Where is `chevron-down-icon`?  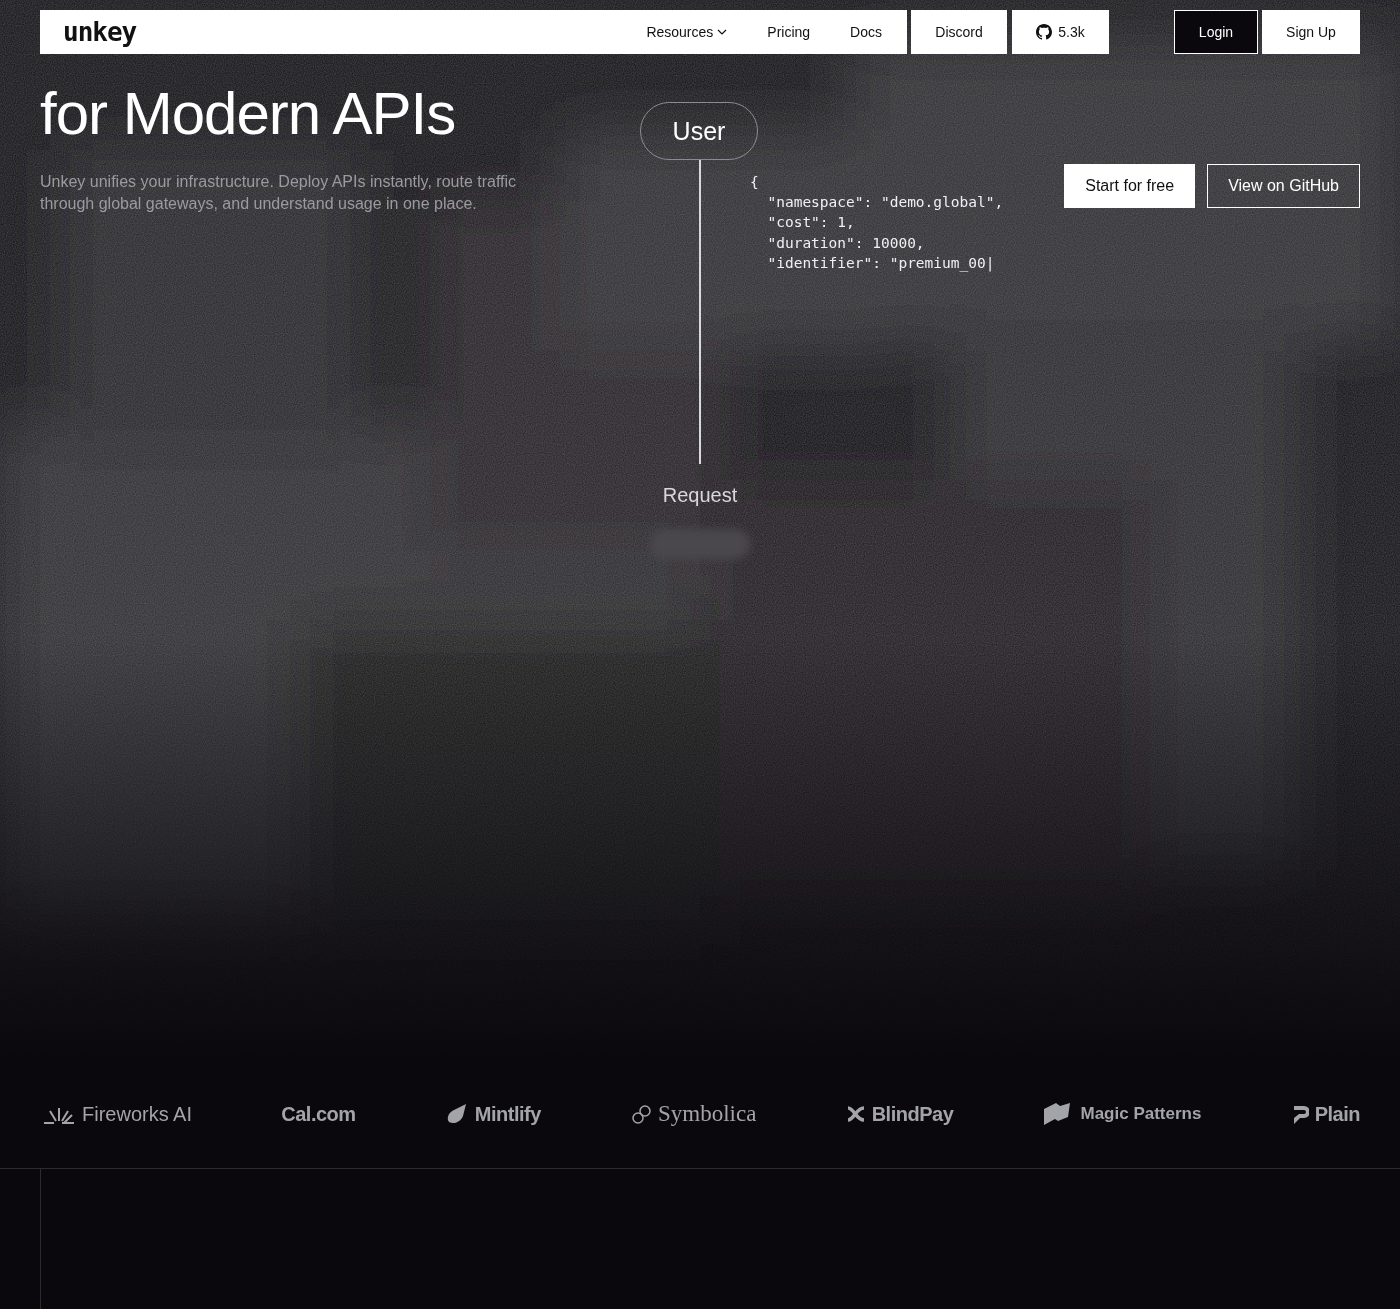 chevron-down-icon is located at coordinates (722, 32).